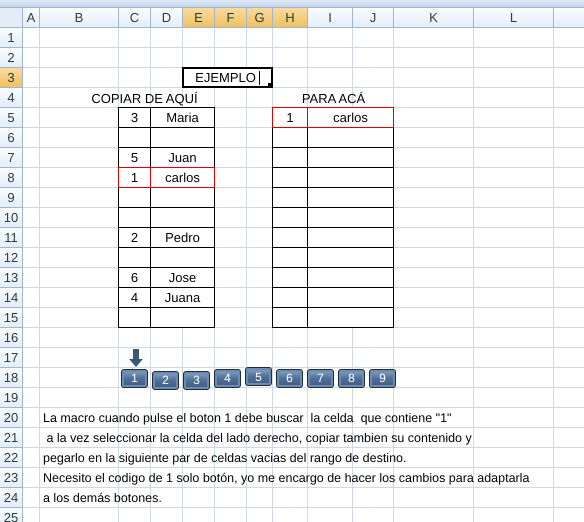 Image resolution: width=584 pixels, height=522 pixels. What do you see at coordinates (247, 418) in the screenshot?
I see `note-text: La macro cuando pulse el boton 1 debe buscar la celda que contiene "1"` at bounding box center [247, 418].